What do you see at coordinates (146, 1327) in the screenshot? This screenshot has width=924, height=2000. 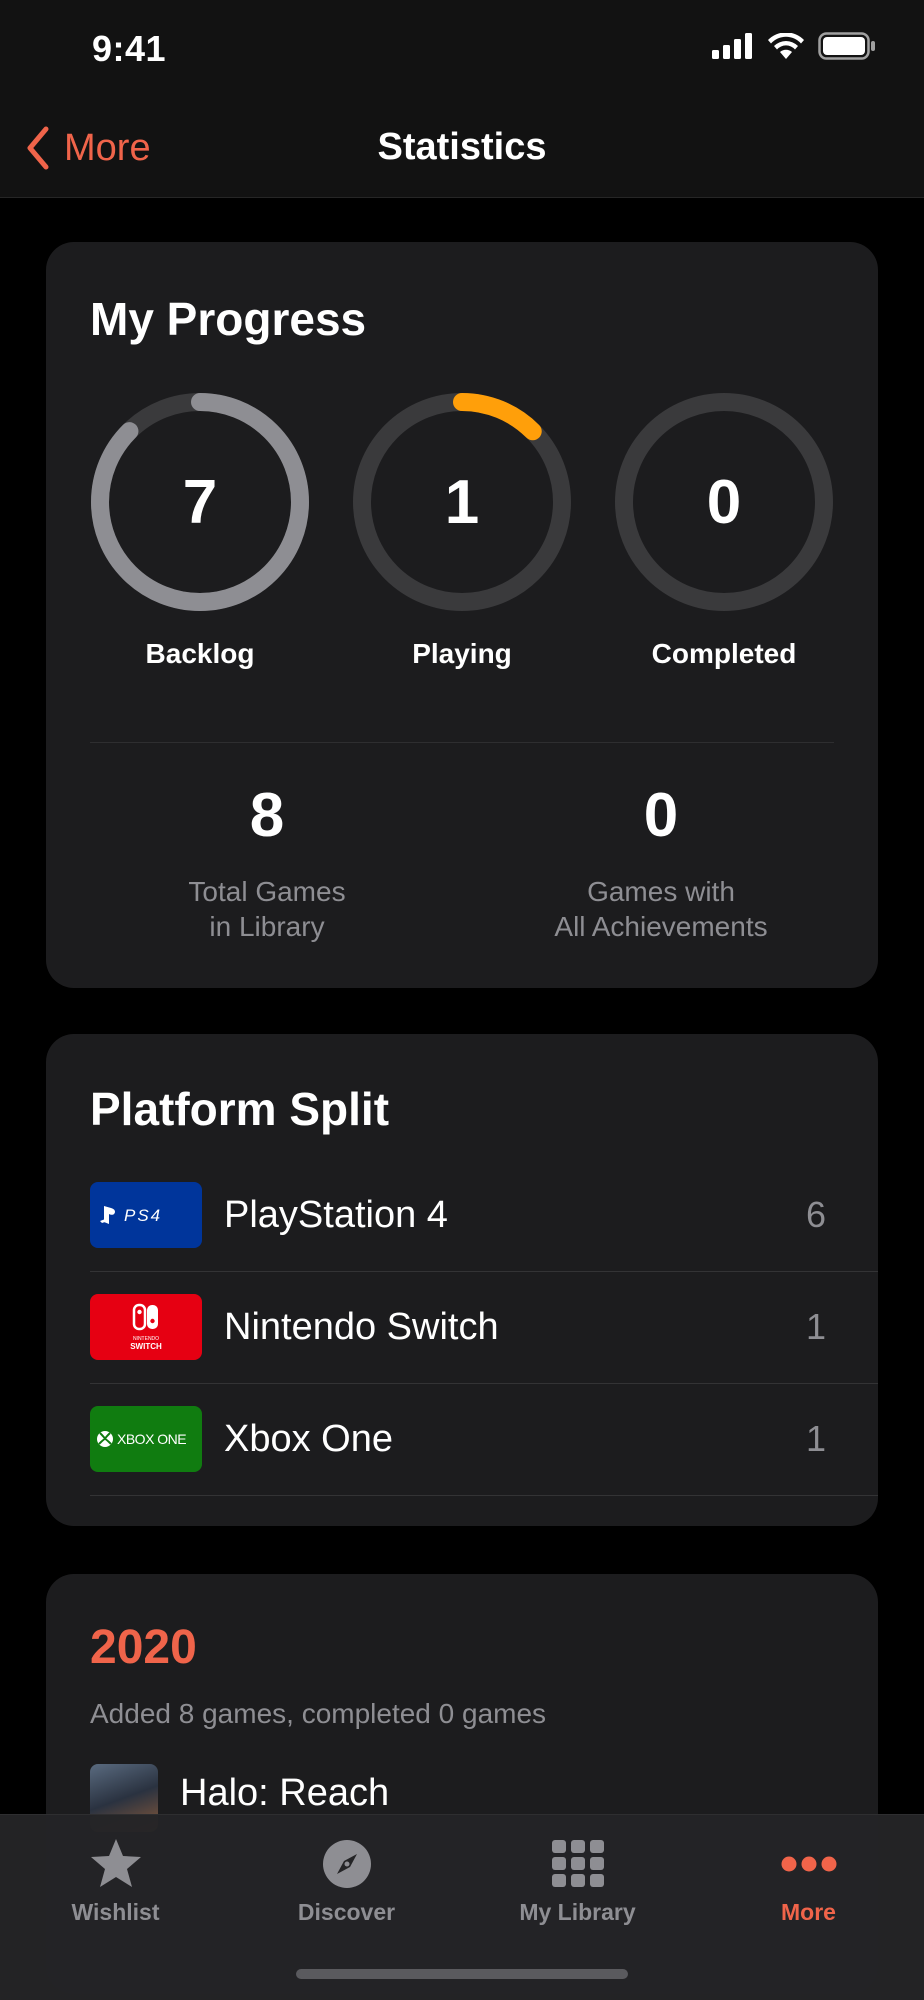 I see `nintendo-switch-logo-icon: NINTENDO SWITCH` at bounding box center [146, 1327].